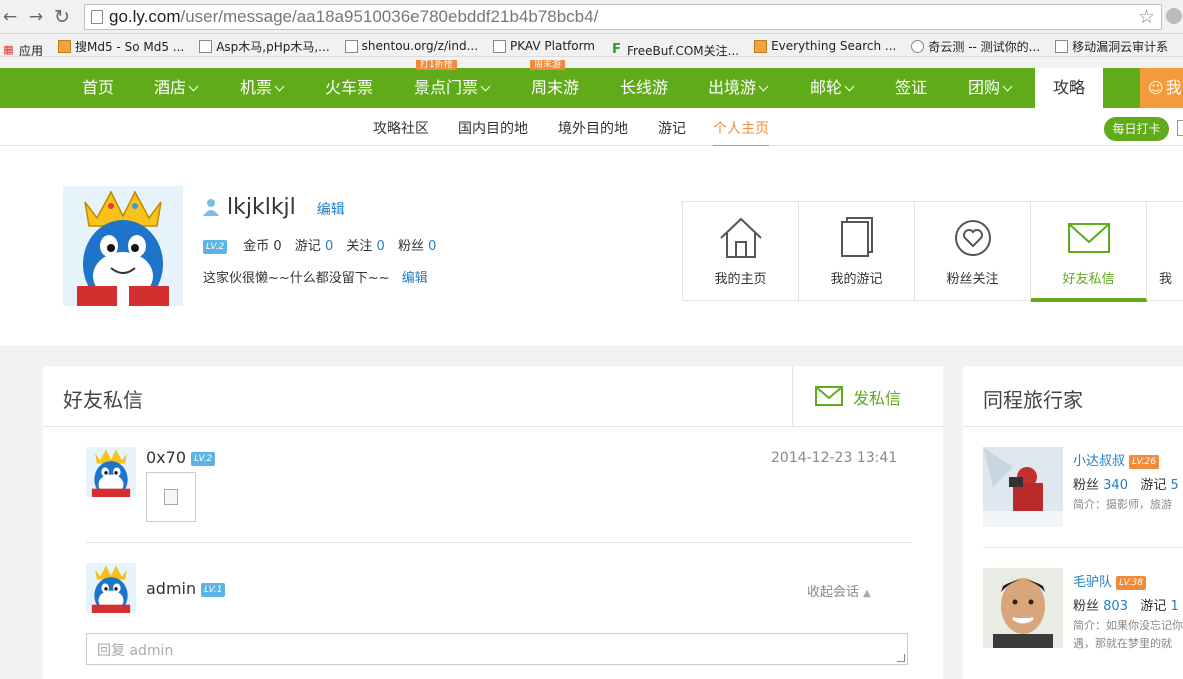 This screenshot has width=1183, height=679. Describe the element at coordinates (1110, 45) in the screenshot. I see `bookmark-item: 移动漏洞云审计系` at that location.